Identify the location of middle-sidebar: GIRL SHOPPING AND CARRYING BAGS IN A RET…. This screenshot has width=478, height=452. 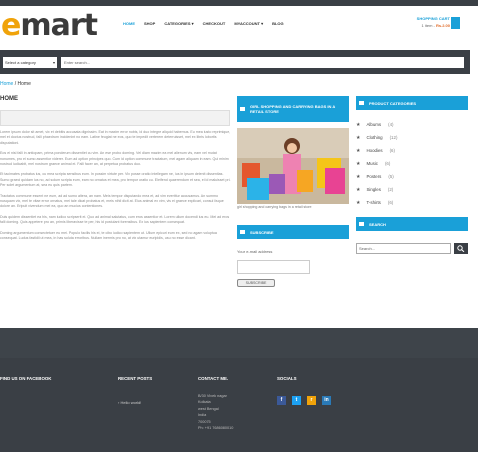
(293, 191).